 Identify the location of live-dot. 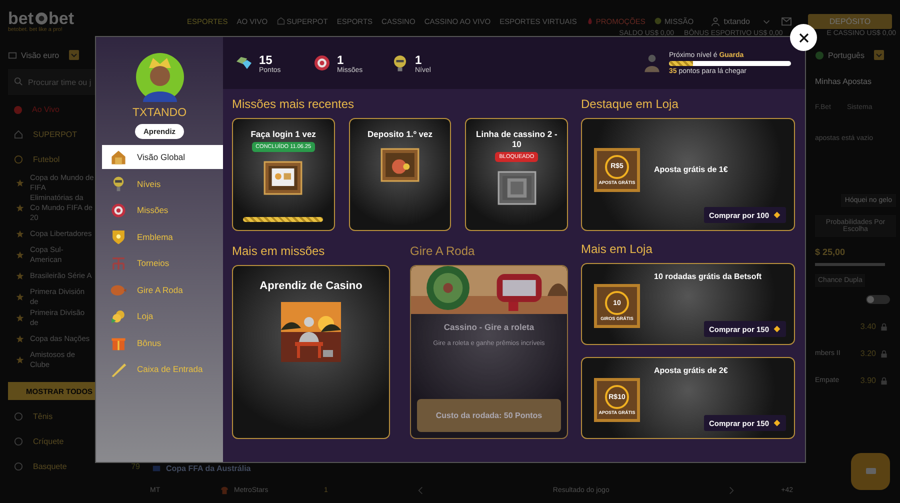
(18, 110).